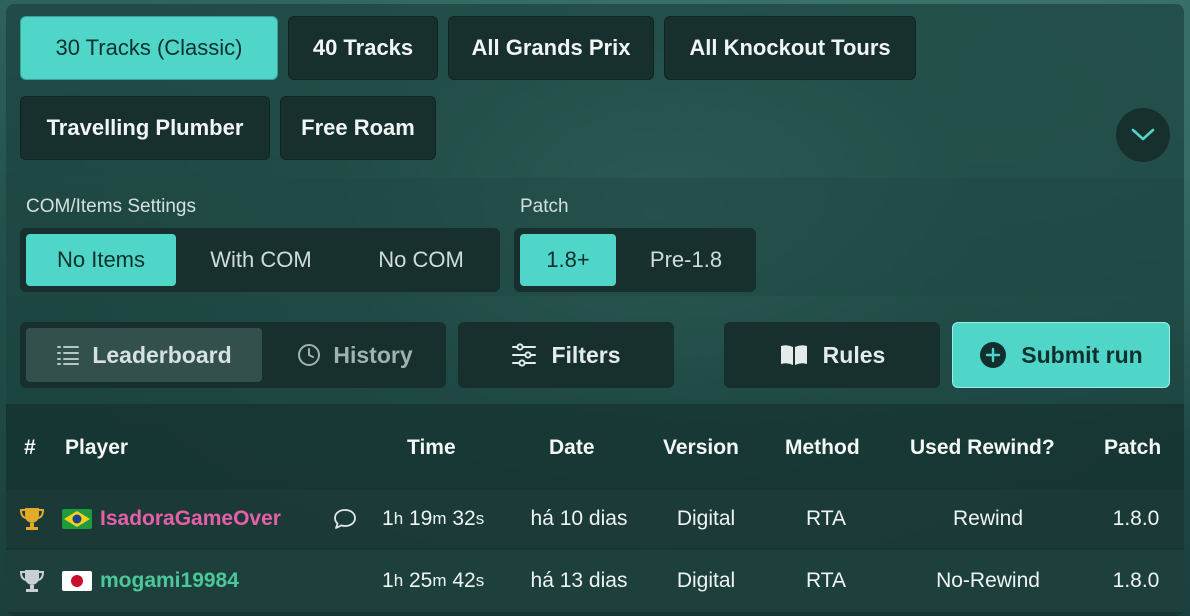 The width and height of the screenshot is (1190, 616). Describe the element at coordinates (822, 447) in the screenshot. I see `header-method: Method` at that location.